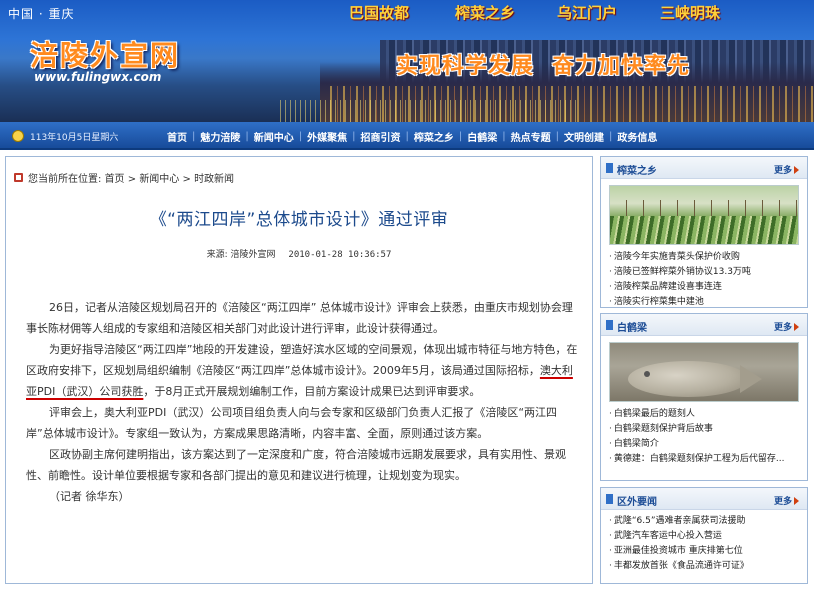  I want to click on nav-item-hot-topics: 热点专题, so click(531, 136).